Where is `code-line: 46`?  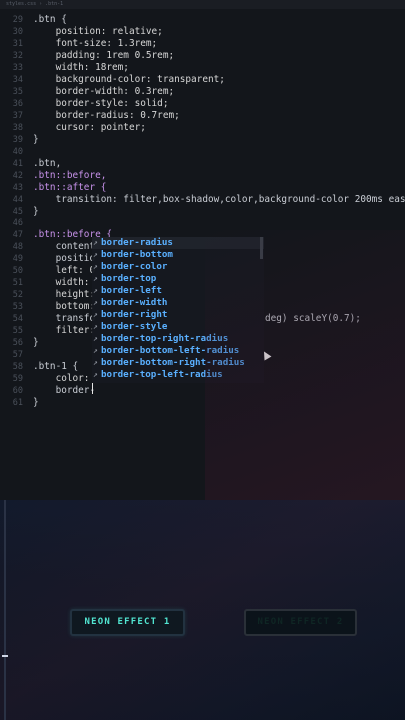
code-line: 46 is located at coordinates (202, 223).